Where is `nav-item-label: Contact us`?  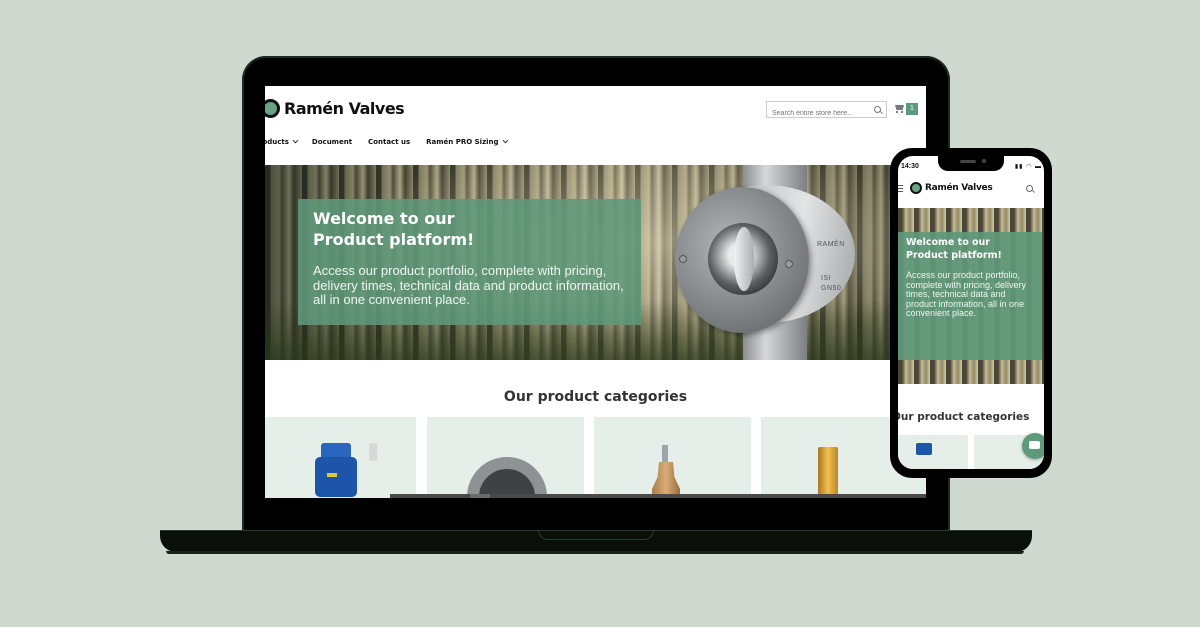
nav-item-label: Contact us is located at coordinates (389, 142).